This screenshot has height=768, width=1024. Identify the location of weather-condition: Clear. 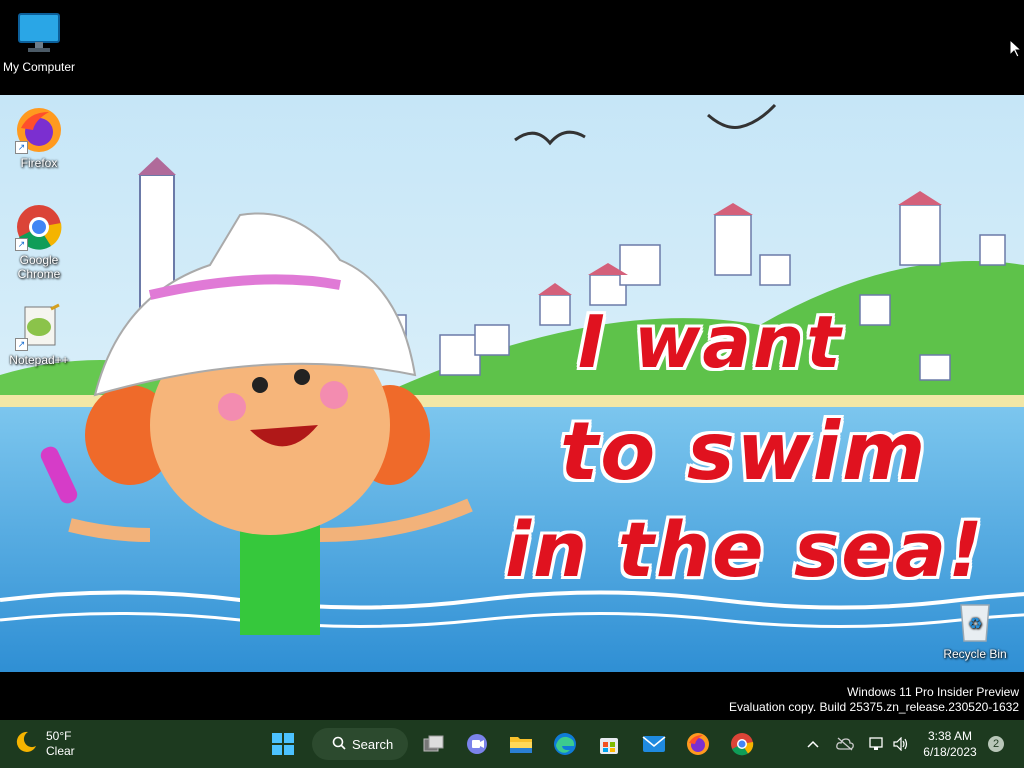
(60, 751).